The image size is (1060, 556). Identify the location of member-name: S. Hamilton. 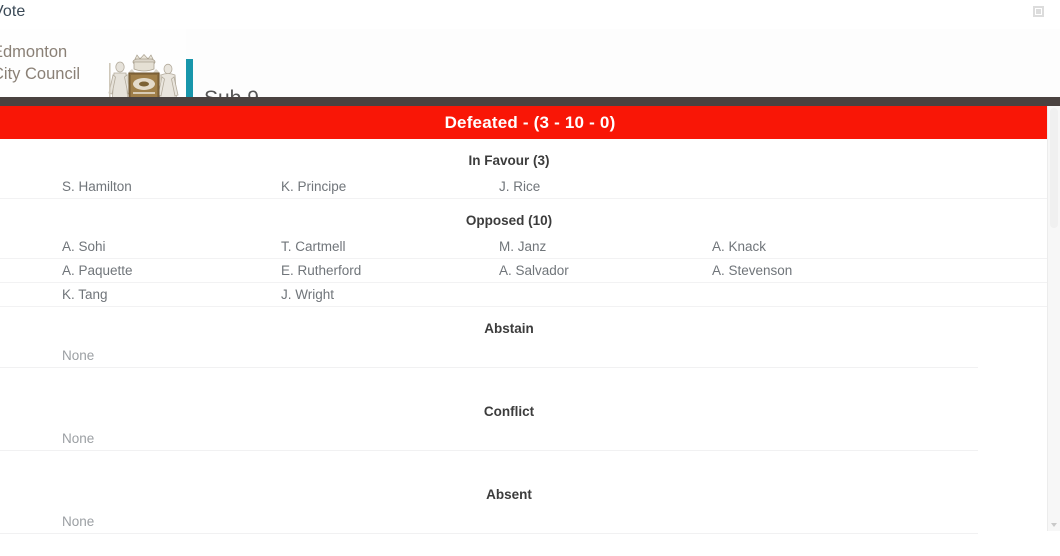
(171, 187).